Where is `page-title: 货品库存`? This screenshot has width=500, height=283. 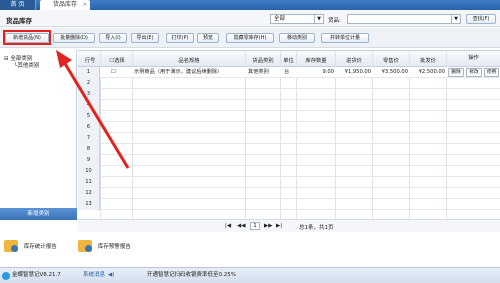 page-title: 货品库存 is located at coordinates (19, 21).